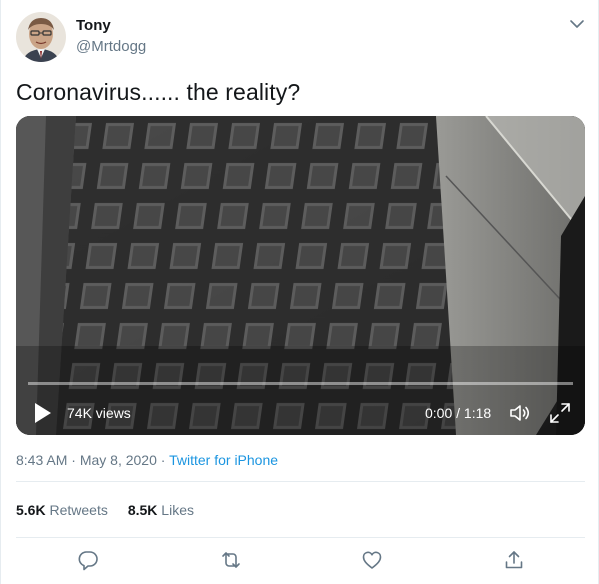 Image resolution: width=599 pixels, height=584 pixels. What do you see at coordinates (577, 24) in the screenshot?
I see `chevron-down-icon` at bounding box center [577, 24].